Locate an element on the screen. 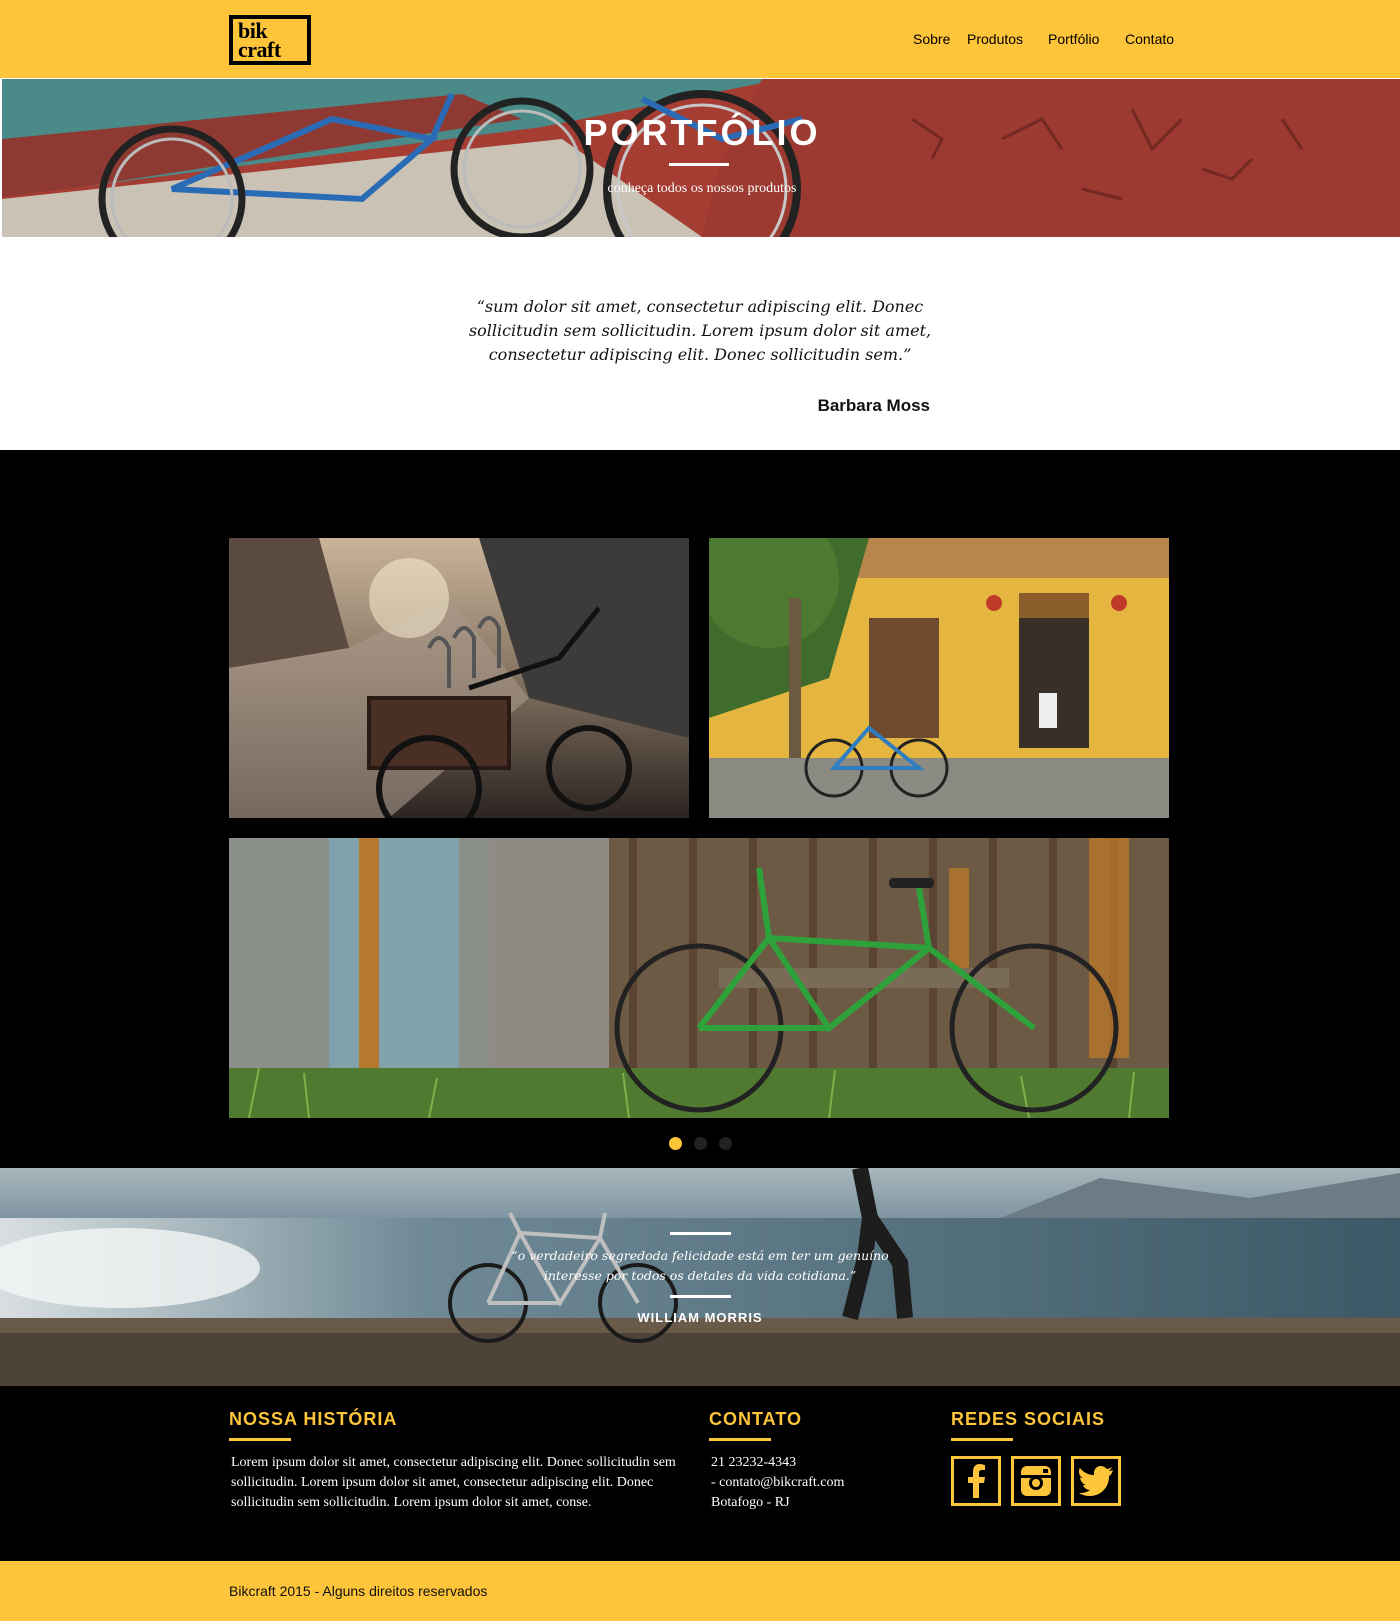  quote-divider-top is located at coordinates (700, 1233).